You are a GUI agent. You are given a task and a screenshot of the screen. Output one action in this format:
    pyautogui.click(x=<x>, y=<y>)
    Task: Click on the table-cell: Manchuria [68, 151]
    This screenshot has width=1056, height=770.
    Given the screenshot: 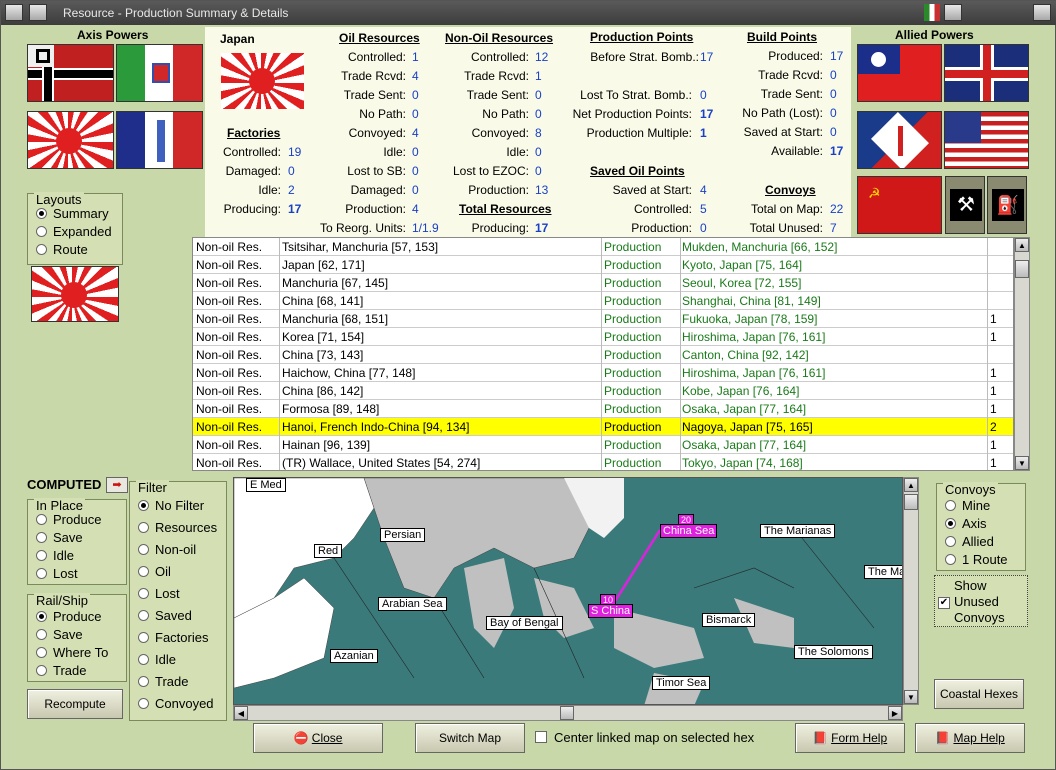 What is the action you would take?
    pyautogui.click(x=335, y=319)
    